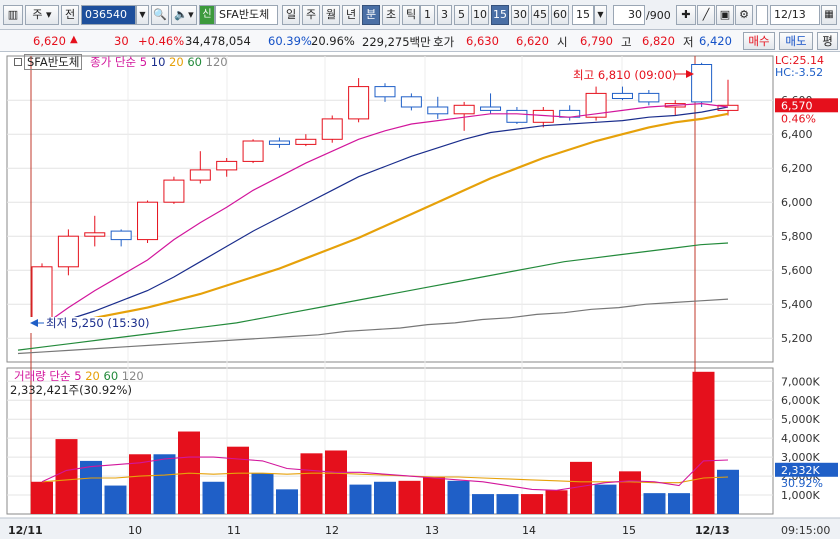 The height and width of the screenshot is (539, 840). I want to click on period-tab-2: 월, so click(331, 15).